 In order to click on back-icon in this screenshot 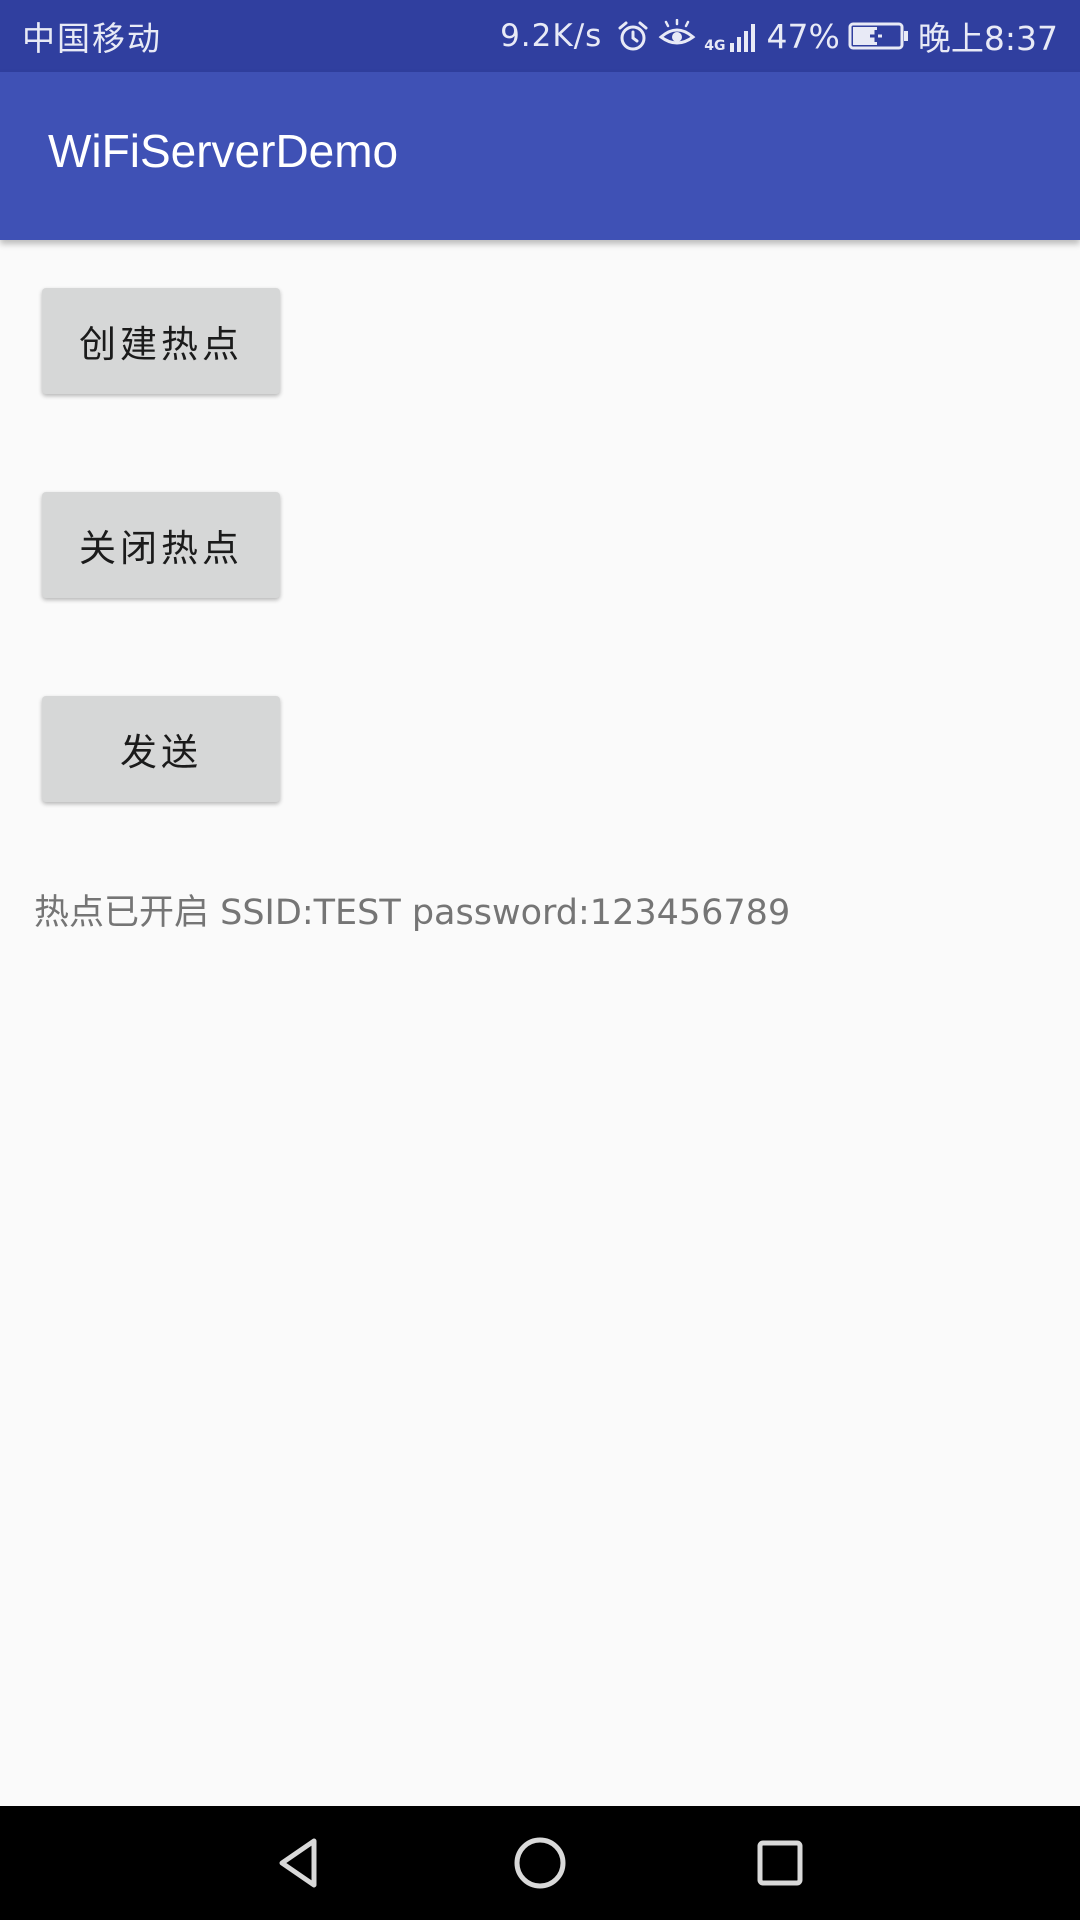, I will do `click(298, 1863)`.